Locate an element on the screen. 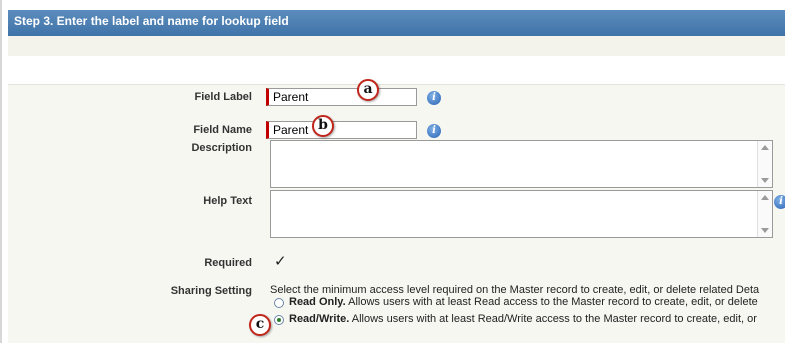 The image size is (785, 343). field-label-input is located at coordinates (341, 97).